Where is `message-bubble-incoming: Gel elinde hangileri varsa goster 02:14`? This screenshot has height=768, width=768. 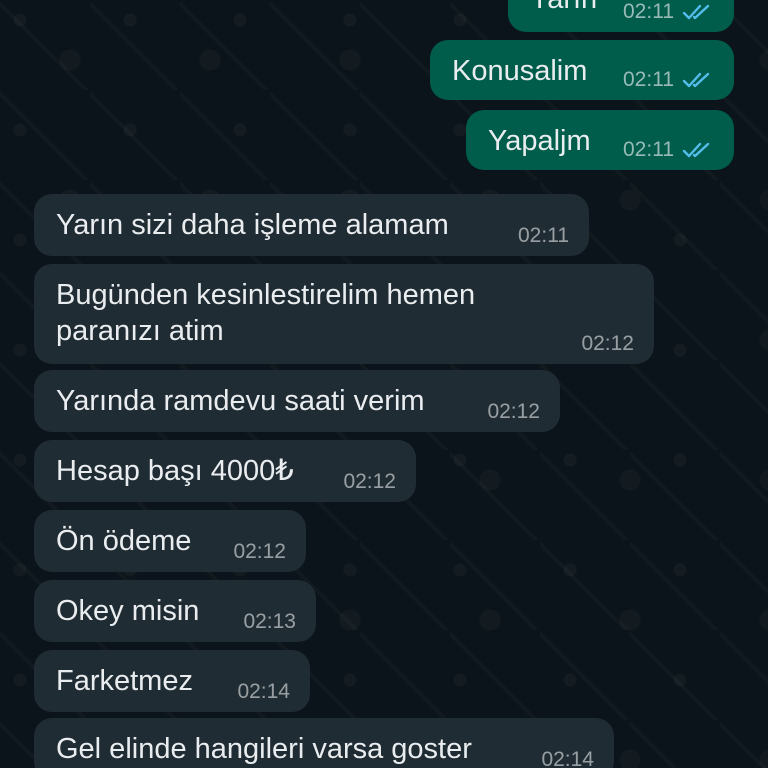
message-bubble-incoming: Gel elinde hangileri varsa goster 02:14 is located at coordinates (324, 743).